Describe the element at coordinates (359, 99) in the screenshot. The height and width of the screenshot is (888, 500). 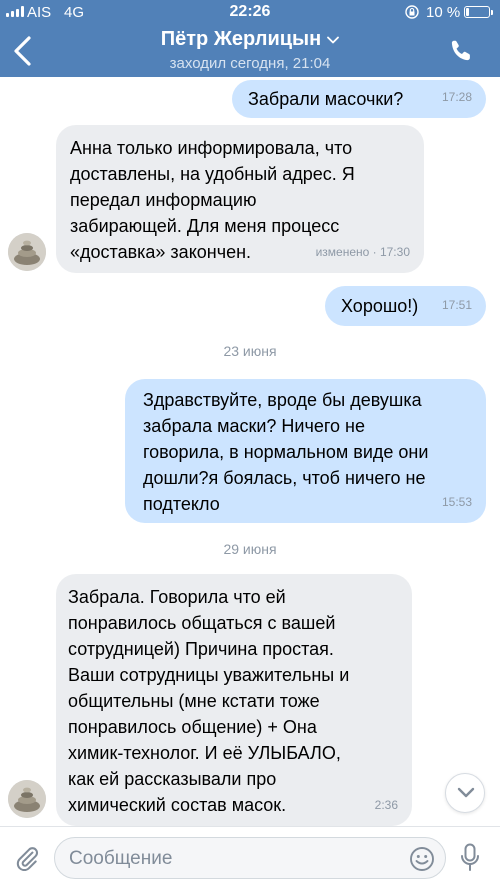
I see `outgoing-message: Забрали масочки? 17:28` at that location.